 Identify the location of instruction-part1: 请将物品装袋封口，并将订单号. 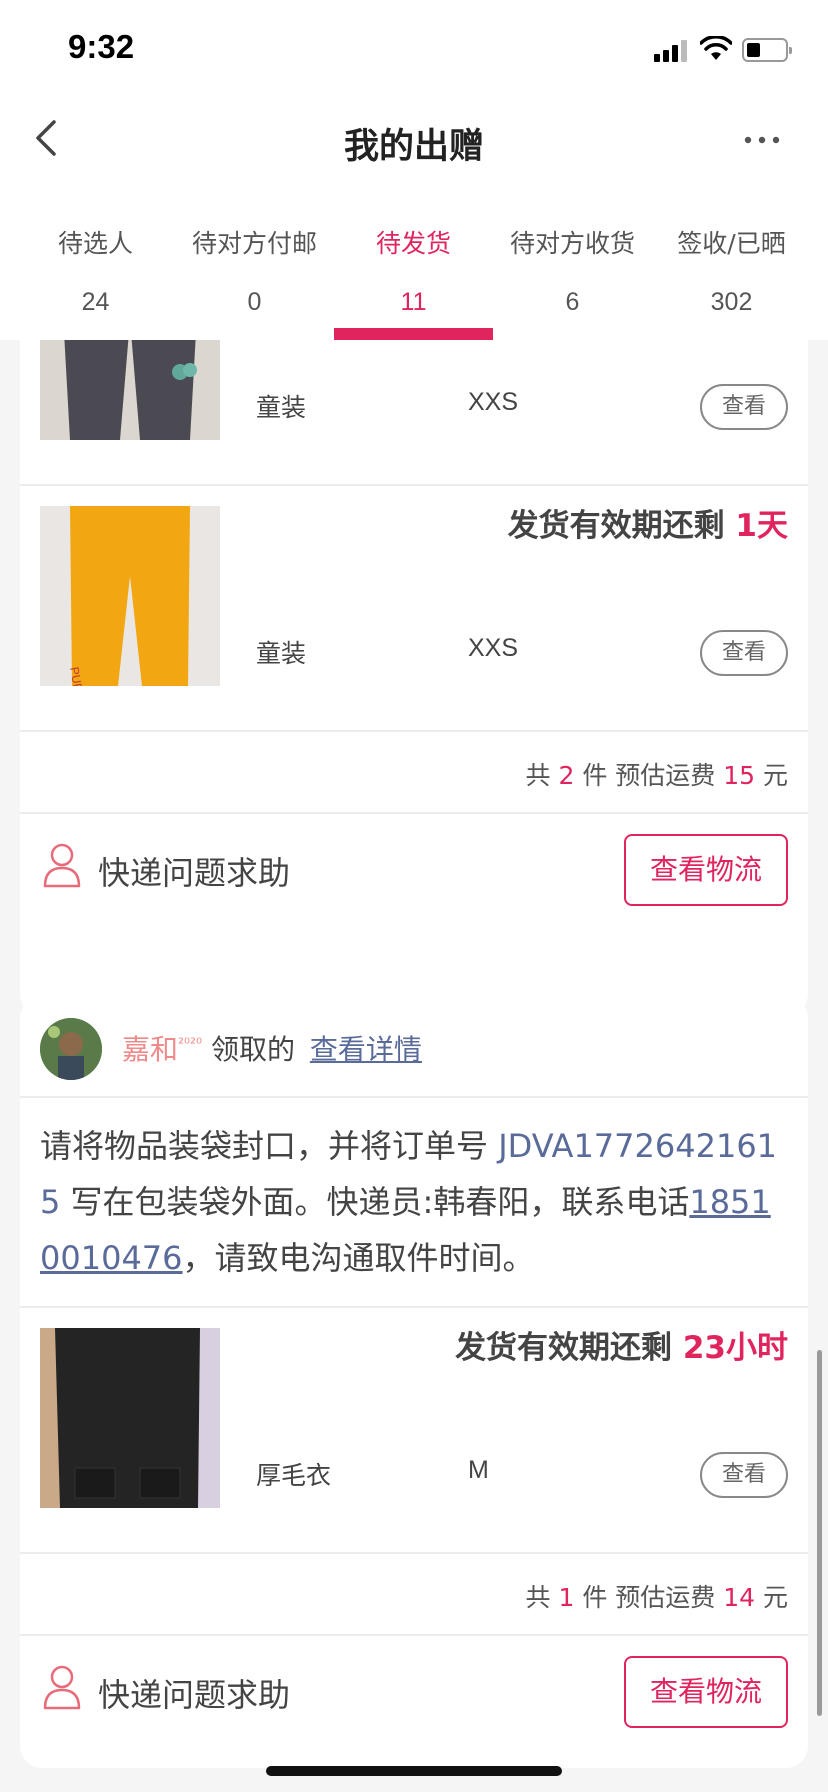
(269, 1146).